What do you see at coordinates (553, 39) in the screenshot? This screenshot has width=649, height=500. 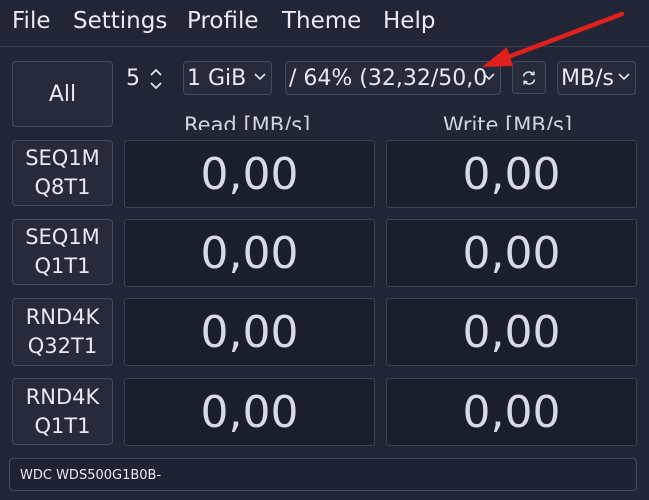 I see `annotation-arrow-icon` at bounding box center [553, 39].